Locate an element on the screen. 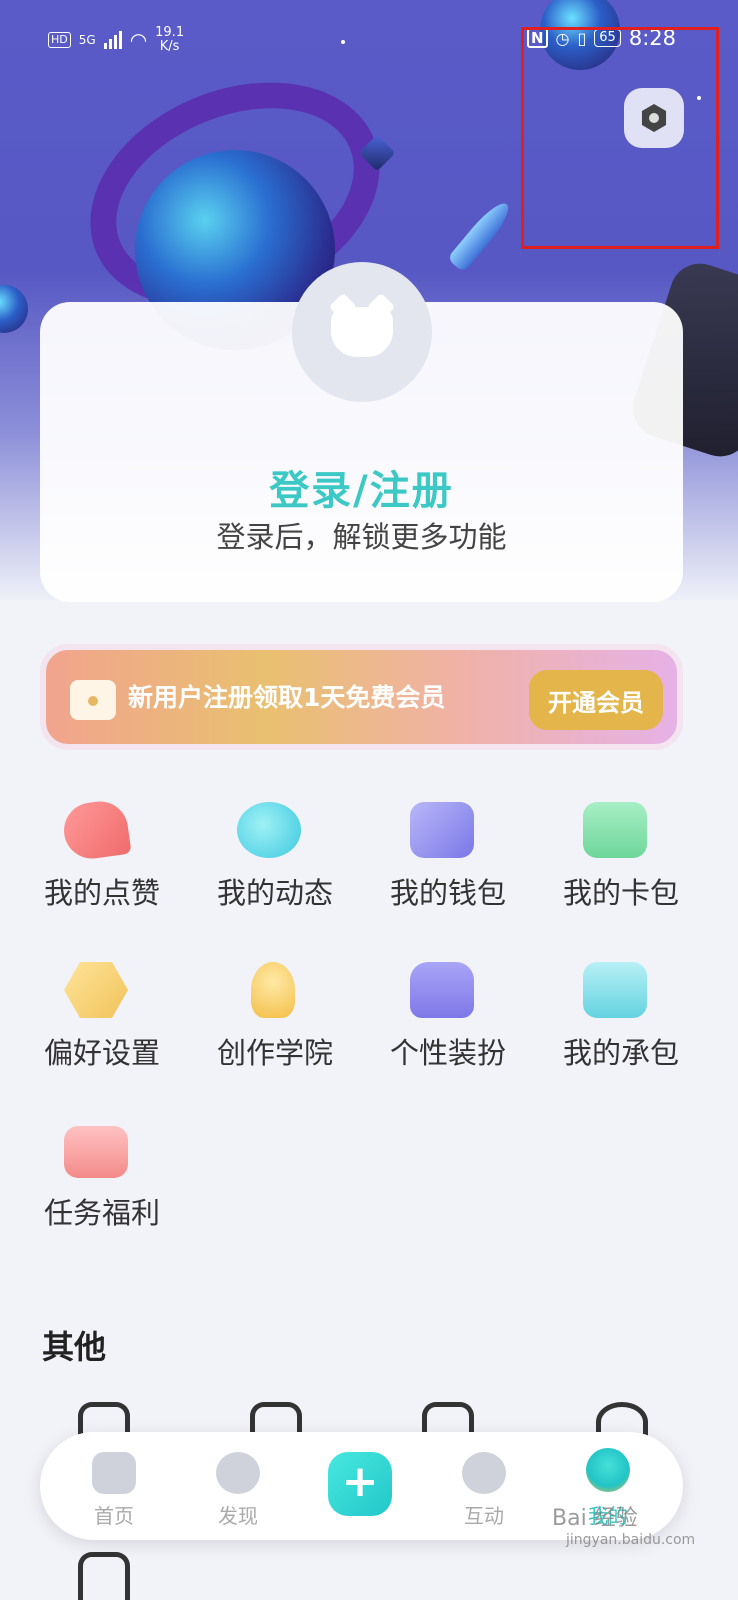 The width and height of the screenshot is (738, 1600). tab-interact: 互动 is located at coordinates (484, 1488).